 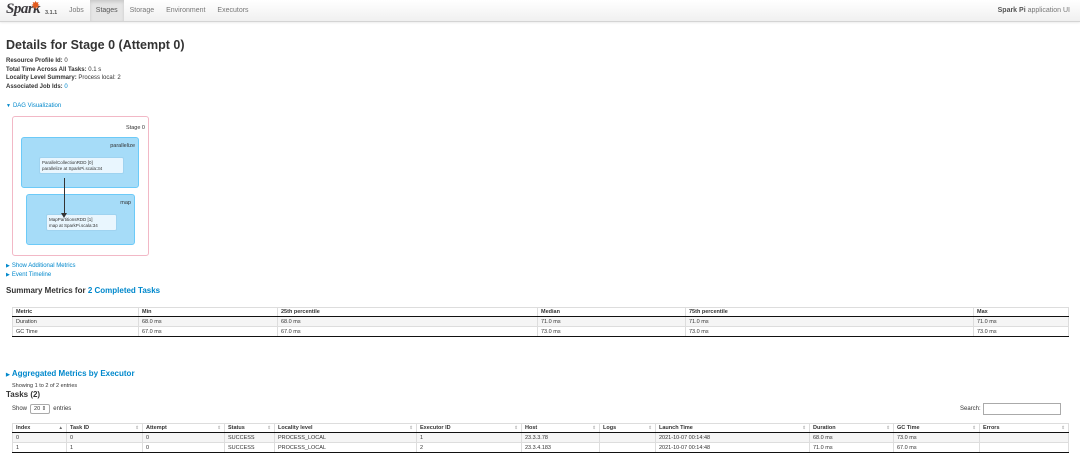 I want to click on column-header: Metric, so click(x=75, y=312).